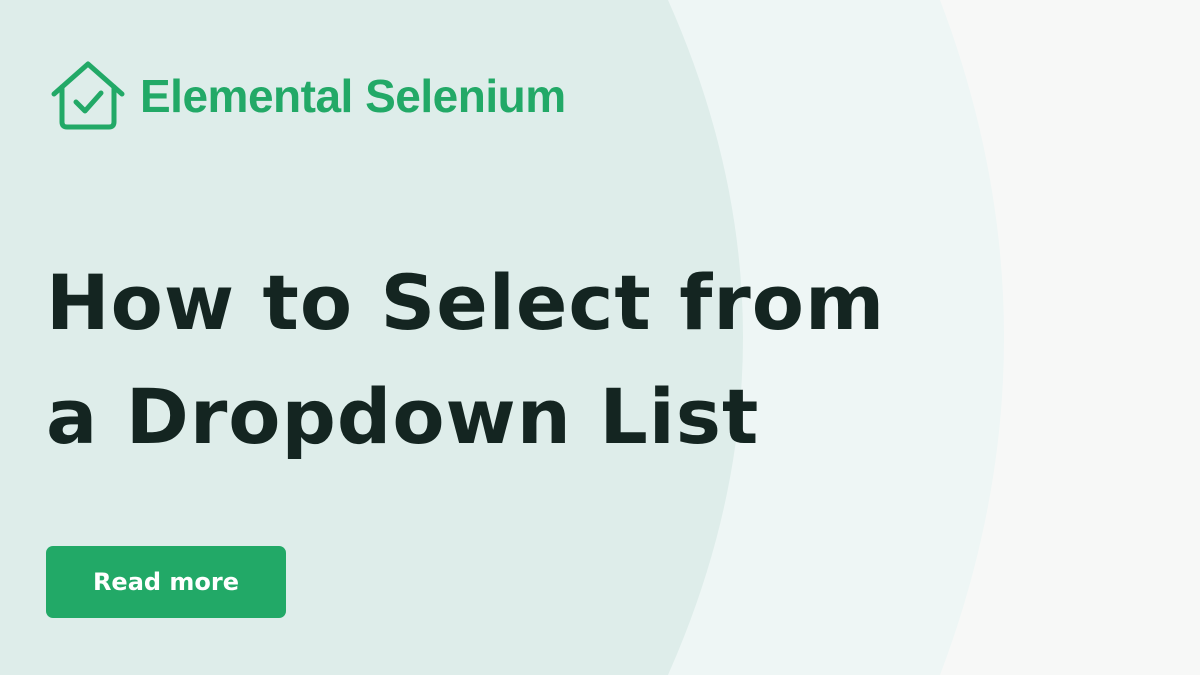 The width and height of the screenshot is (1200, 675). What do you see at coordinates (166, 582) in the screenshot?
I see `read-more-button: Read more` at bounding box center [166, 582].